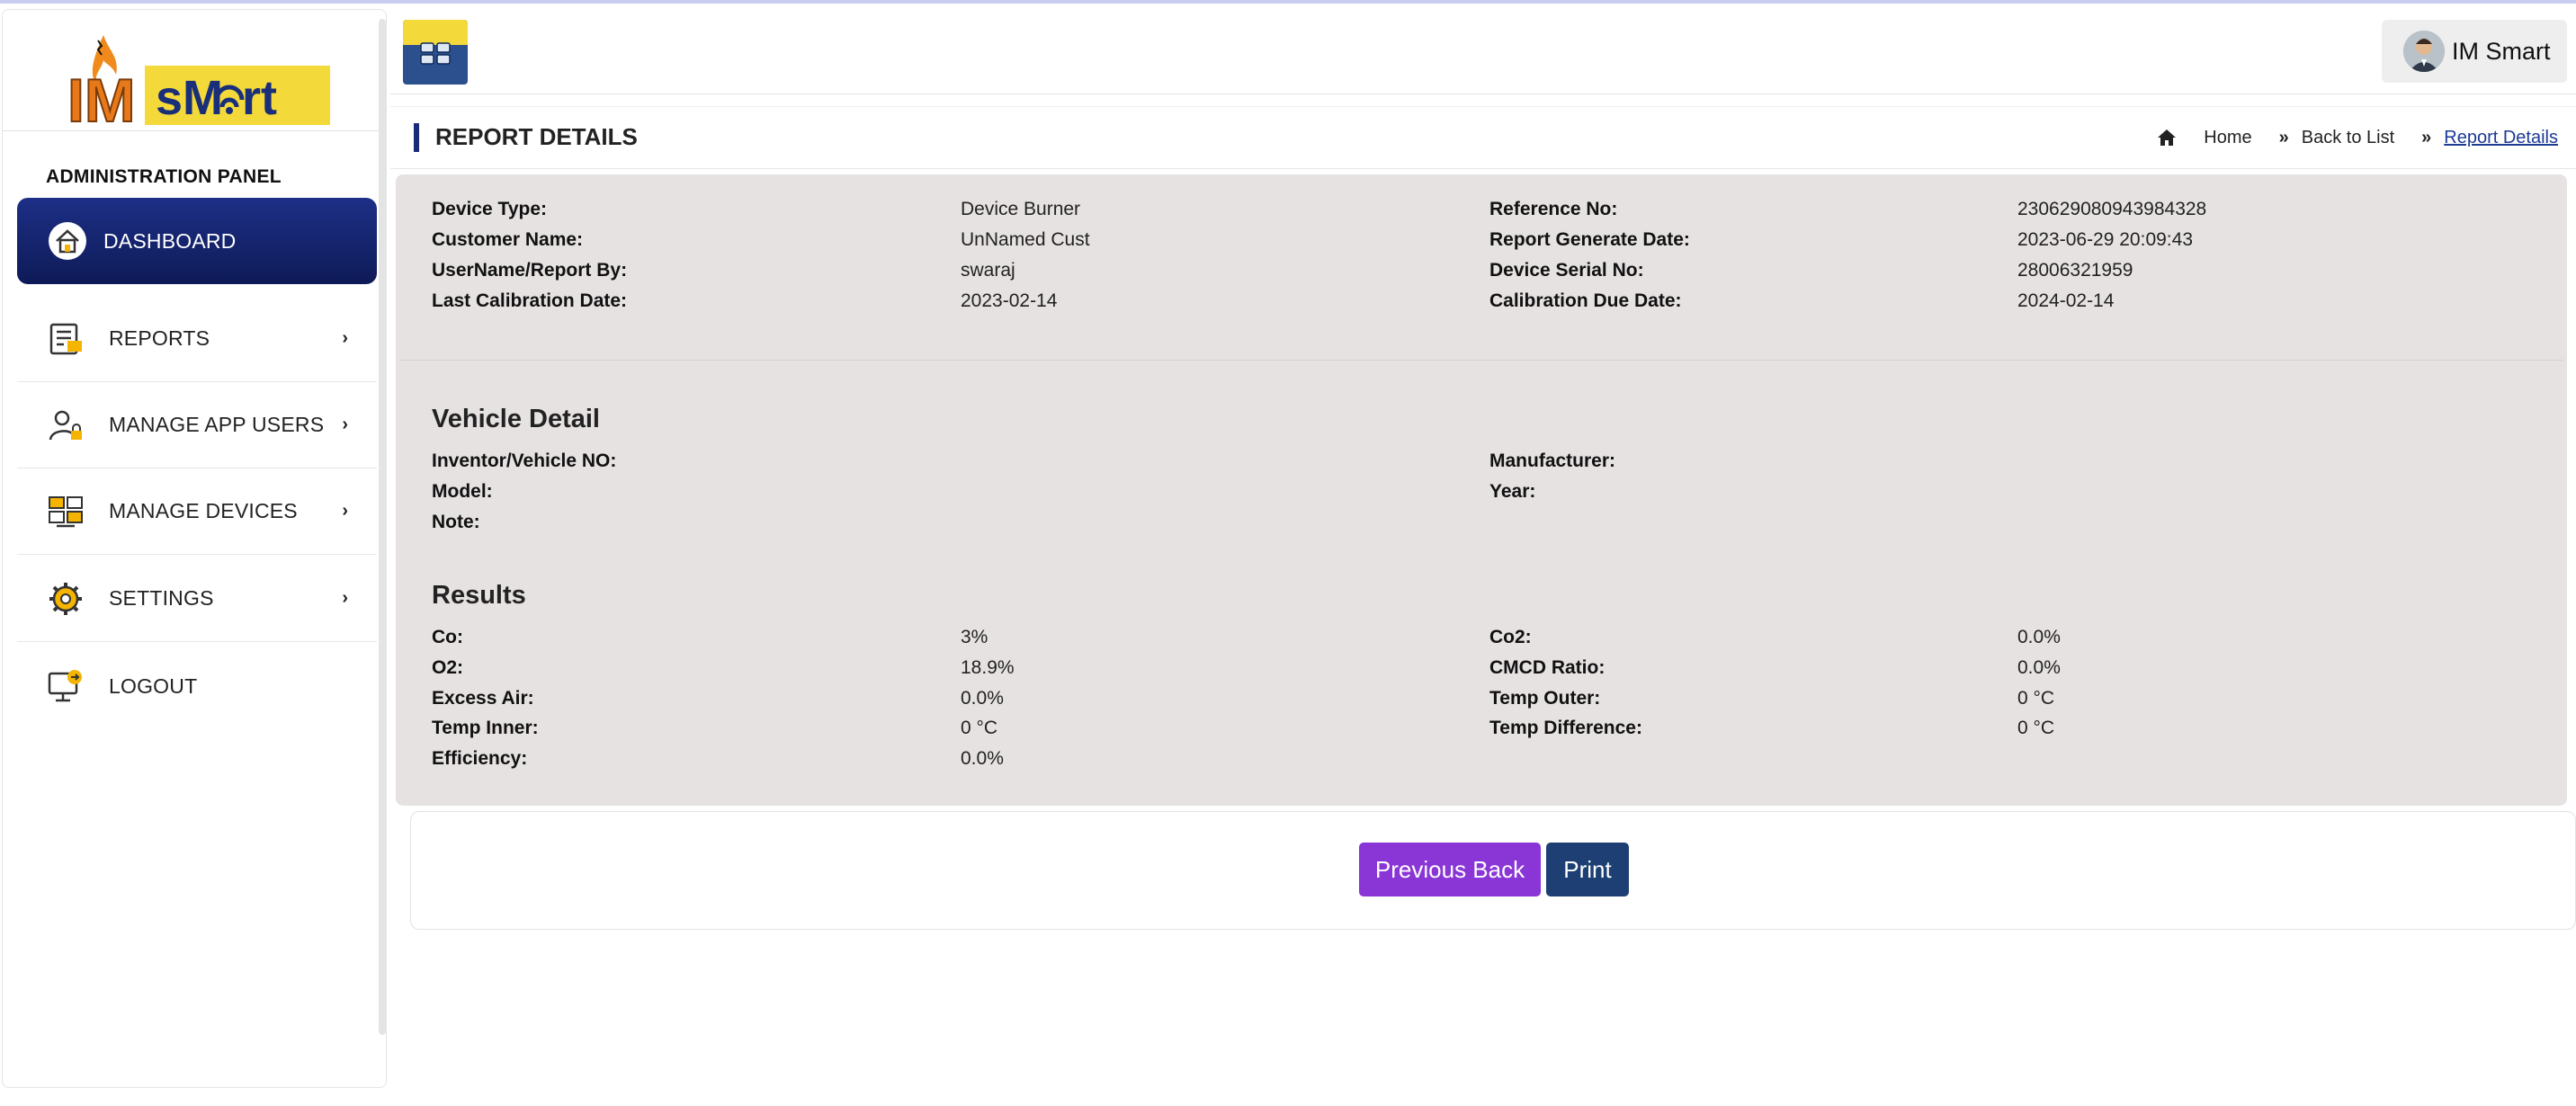 The height and width of the screenshot is (1106, 2576). What do you see at coordinates (1481, 360) in the screenshot?
I see `section-divider` at bounding box center [1481, 360].